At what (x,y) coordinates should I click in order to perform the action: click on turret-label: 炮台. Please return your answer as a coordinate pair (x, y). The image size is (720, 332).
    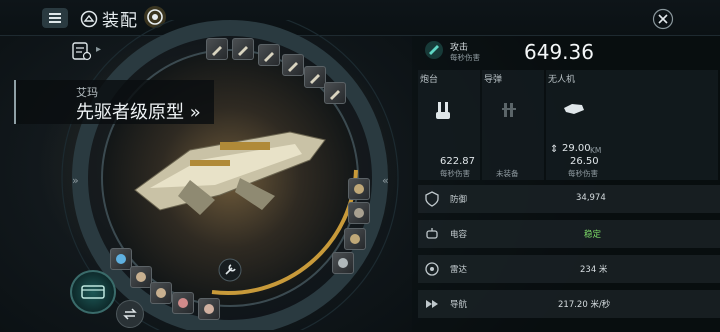
    Looking at the image, I should click on (429, 80).